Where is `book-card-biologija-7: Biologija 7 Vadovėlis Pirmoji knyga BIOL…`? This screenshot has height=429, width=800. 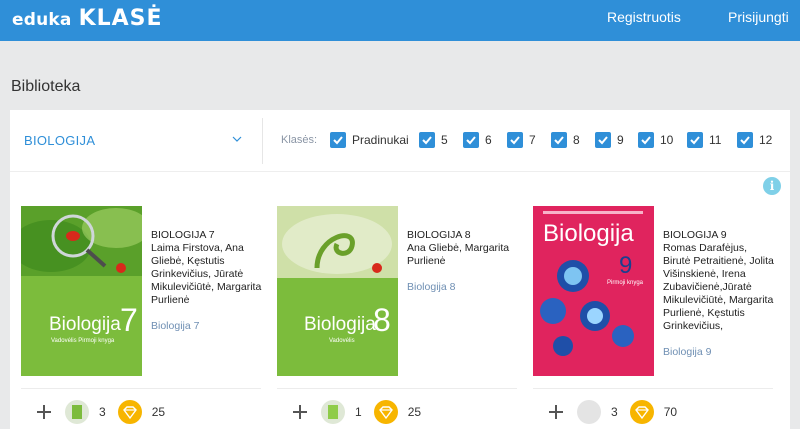 book-card-biologija-7: Biologija 7 Vadovėlis Pirmoji knyga BIOL… is located at coordinates (141, 301).